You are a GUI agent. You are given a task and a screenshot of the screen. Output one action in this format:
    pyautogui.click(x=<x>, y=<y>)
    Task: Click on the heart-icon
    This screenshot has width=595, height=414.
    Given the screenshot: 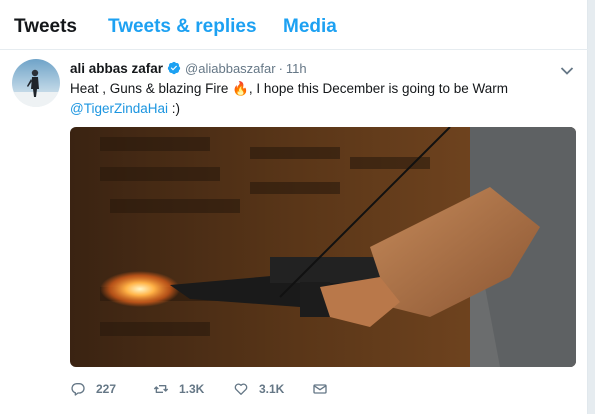 What is the action you would take?
    pyautogui.click(x=241, y=389)
    